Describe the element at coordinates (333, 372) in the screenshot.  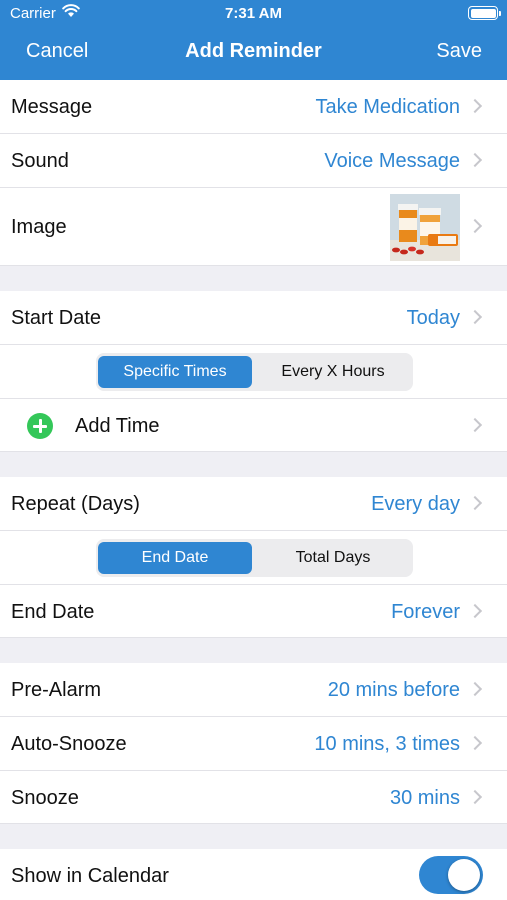
I see `segment-every-x-hours: Every X Hours` at that location.